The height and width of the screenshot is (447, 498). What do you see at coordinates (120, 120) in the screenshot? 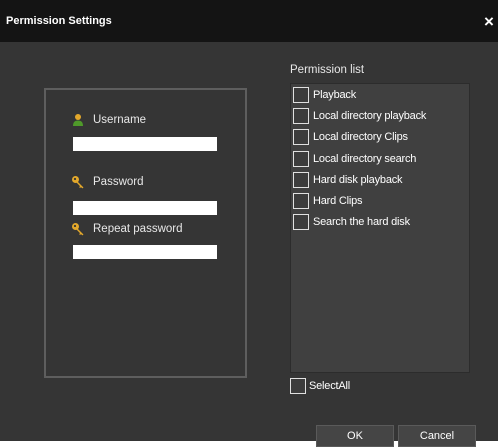
I see `username-label: Username` at bounding box center [120, 120].